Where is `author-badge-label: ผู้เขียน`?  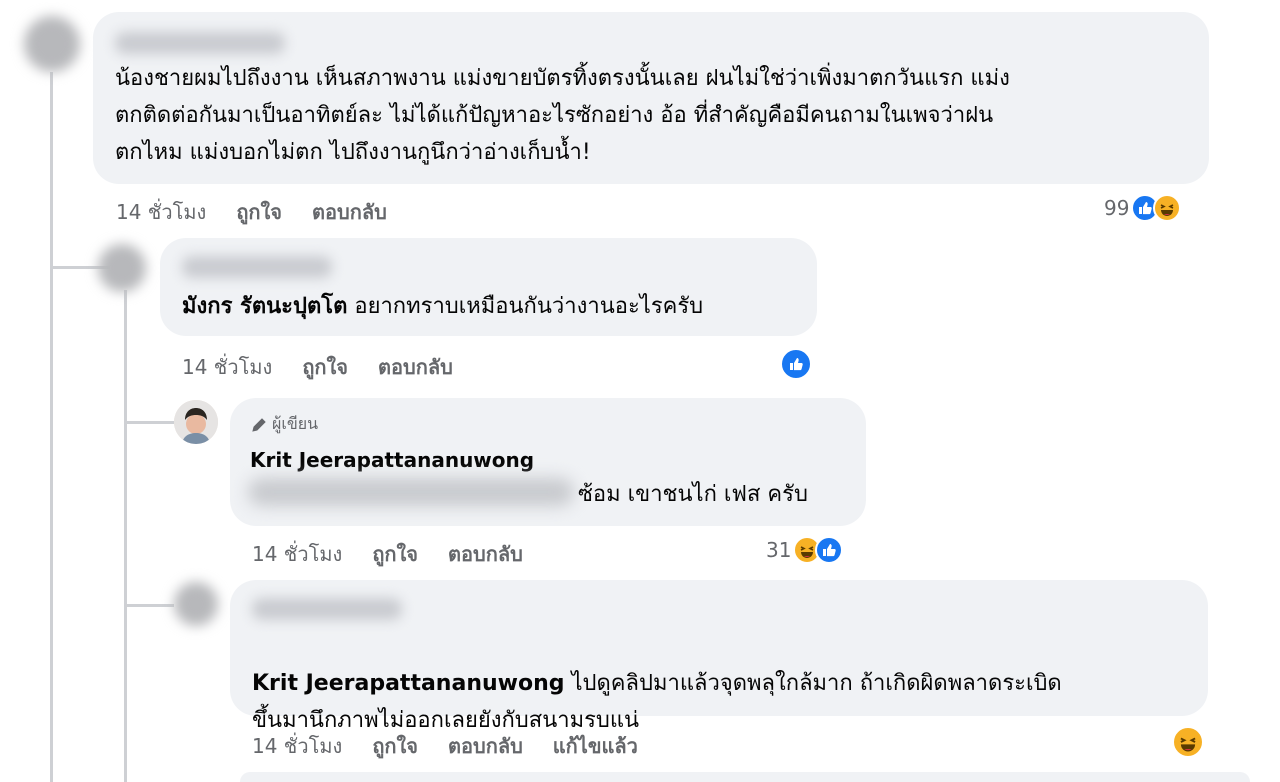
author-badge-label: ผู้เขียน is located at coordinates (295, 423).